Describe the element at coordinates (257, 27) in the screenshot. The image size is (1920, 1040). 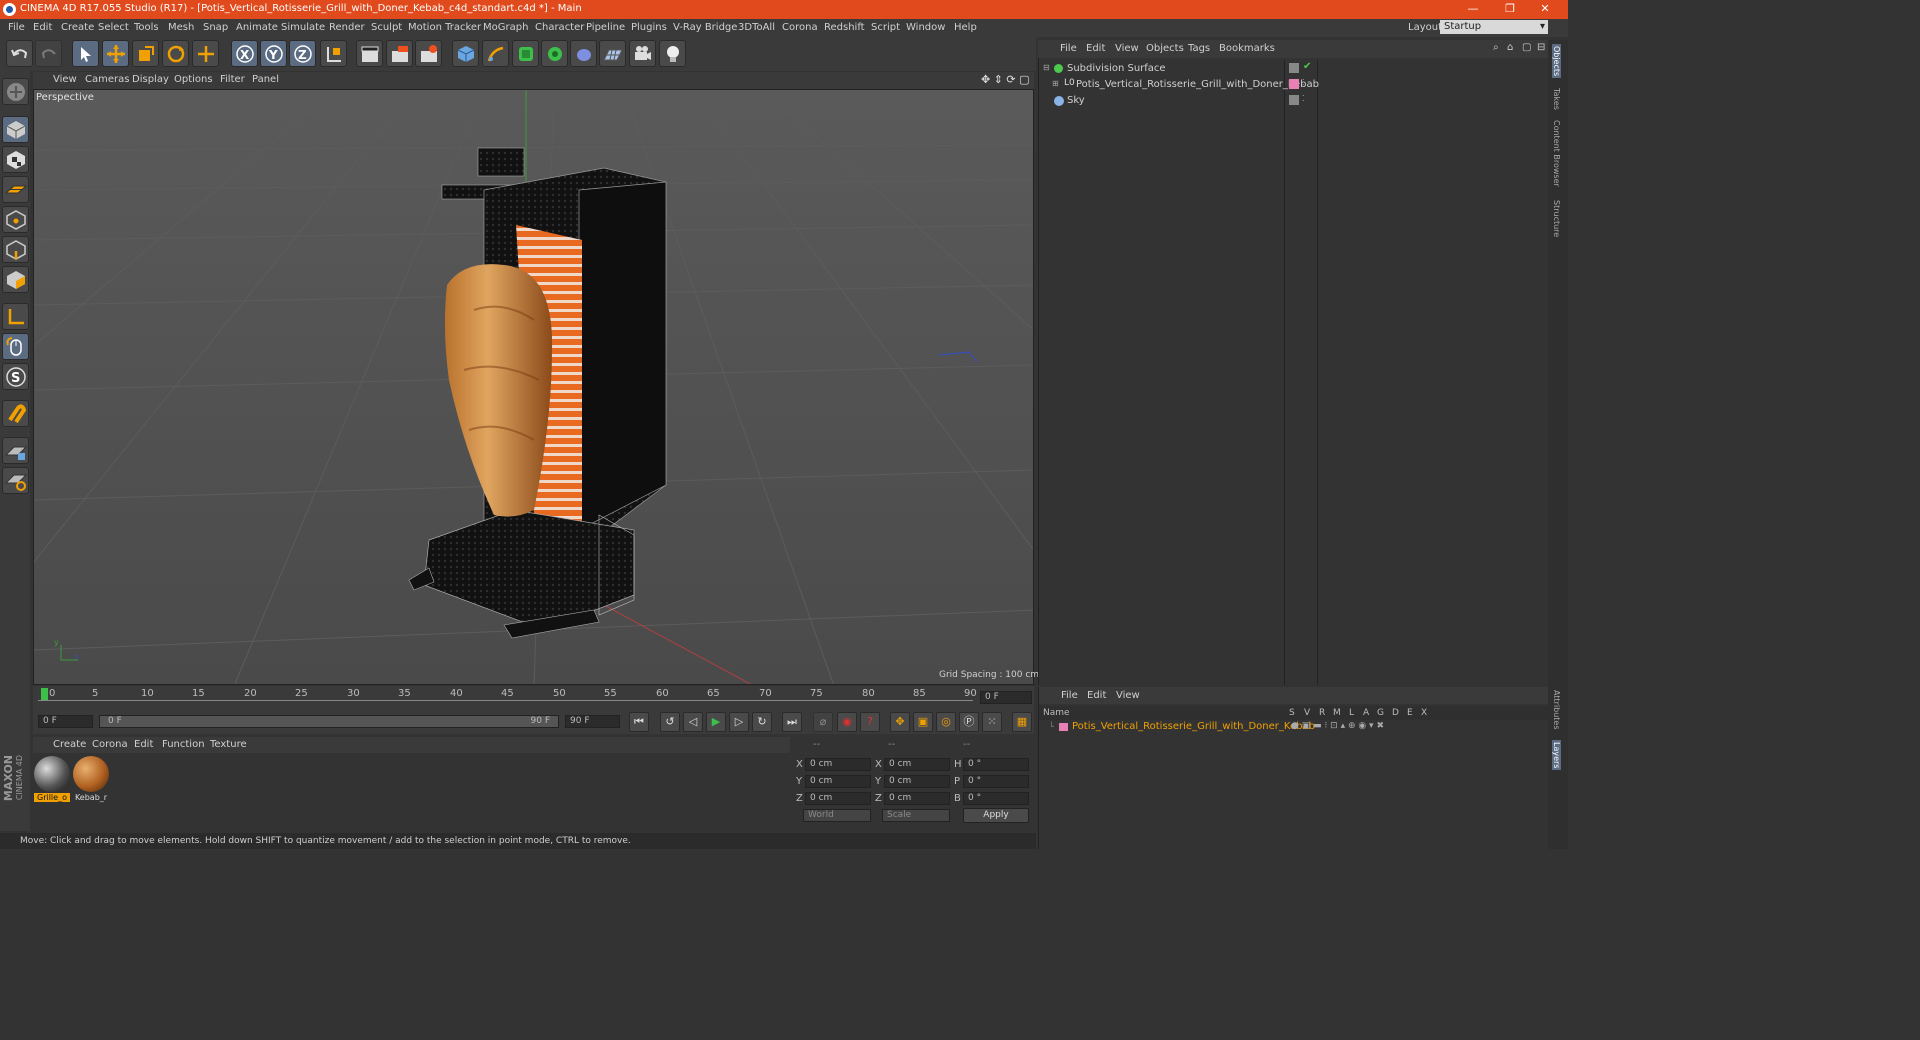
I see `menu-animate: Animate` at that location.